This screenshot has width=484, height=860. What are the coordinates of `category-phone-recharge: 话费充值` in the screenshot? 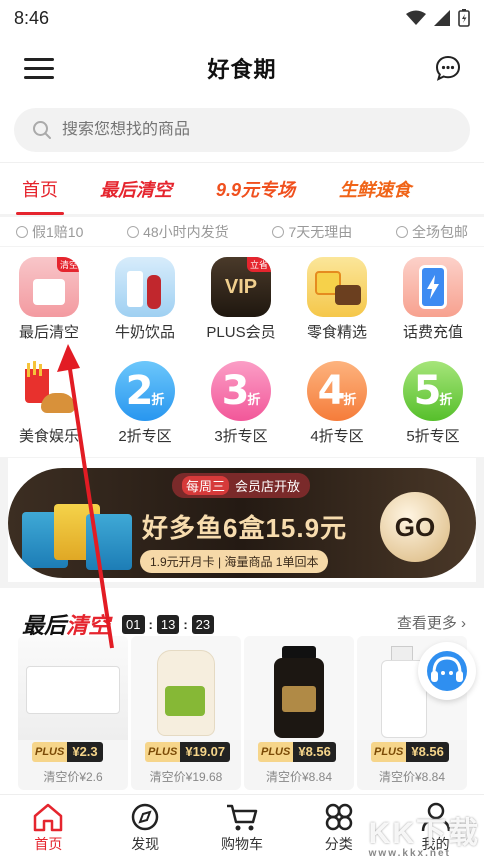 It's located at (433, 294).